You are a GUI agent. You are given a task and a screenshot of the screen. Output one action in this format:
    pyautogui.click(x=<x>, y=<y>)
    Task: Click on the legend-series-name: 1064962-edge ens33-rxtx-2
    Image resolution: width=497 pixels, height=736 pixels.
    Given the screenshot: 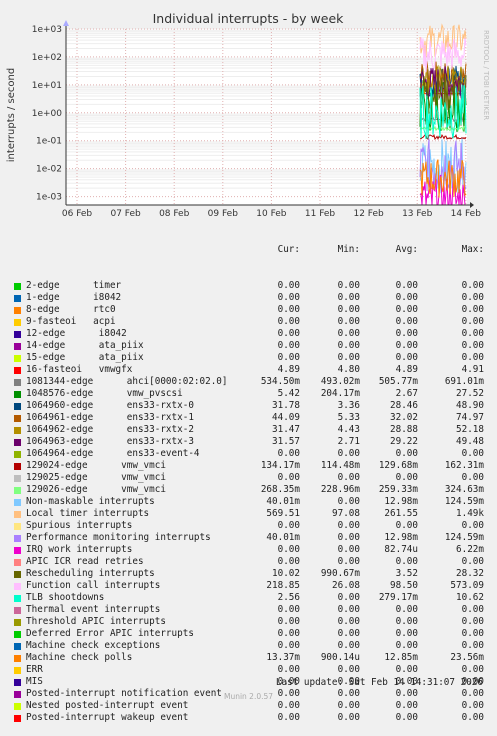 What is the action you would take?
    pyautogui.click(x=110, y=430)
    